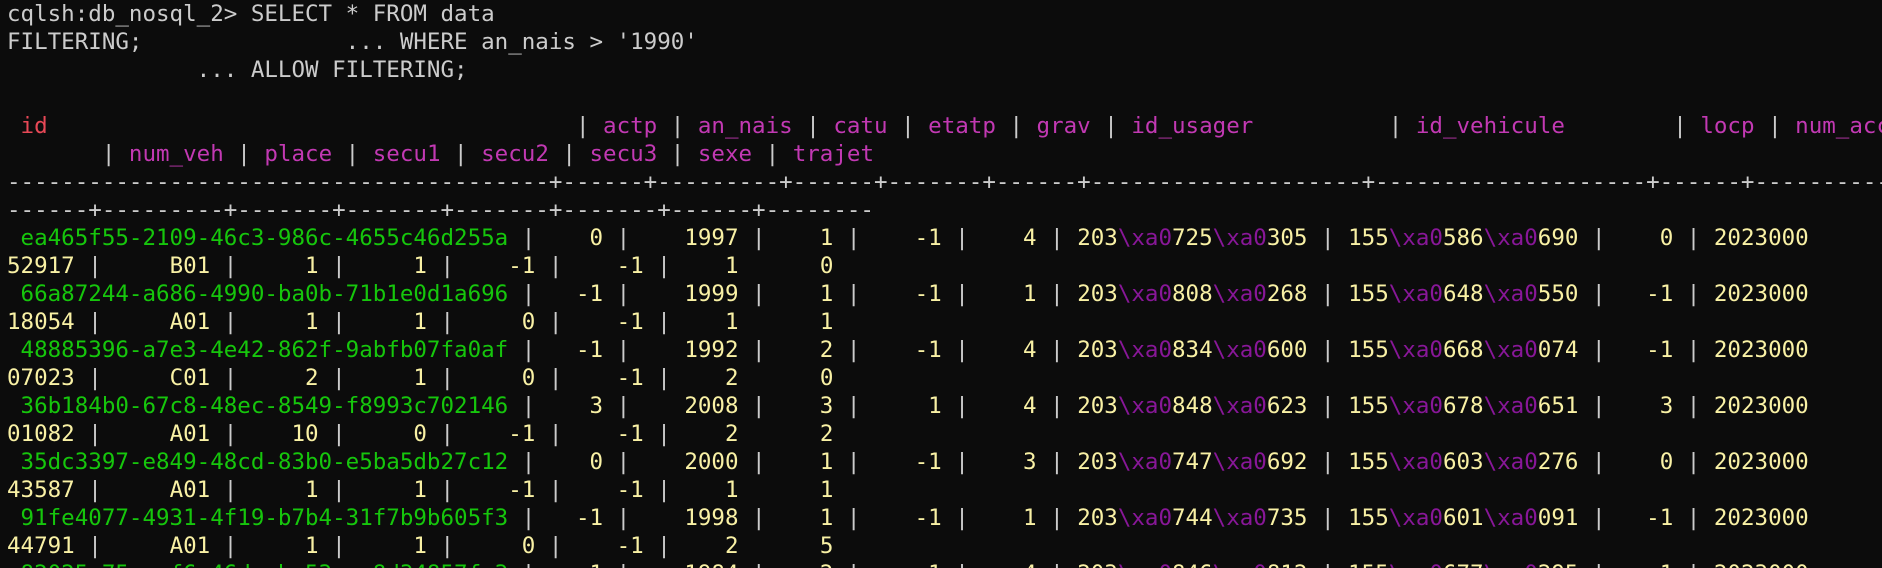 The height and width of the screenshot is (568, 1882). I want to click on uuid-value: ea465f55-2109-46c3-986c-4655c46d255a, so click(264, 238).